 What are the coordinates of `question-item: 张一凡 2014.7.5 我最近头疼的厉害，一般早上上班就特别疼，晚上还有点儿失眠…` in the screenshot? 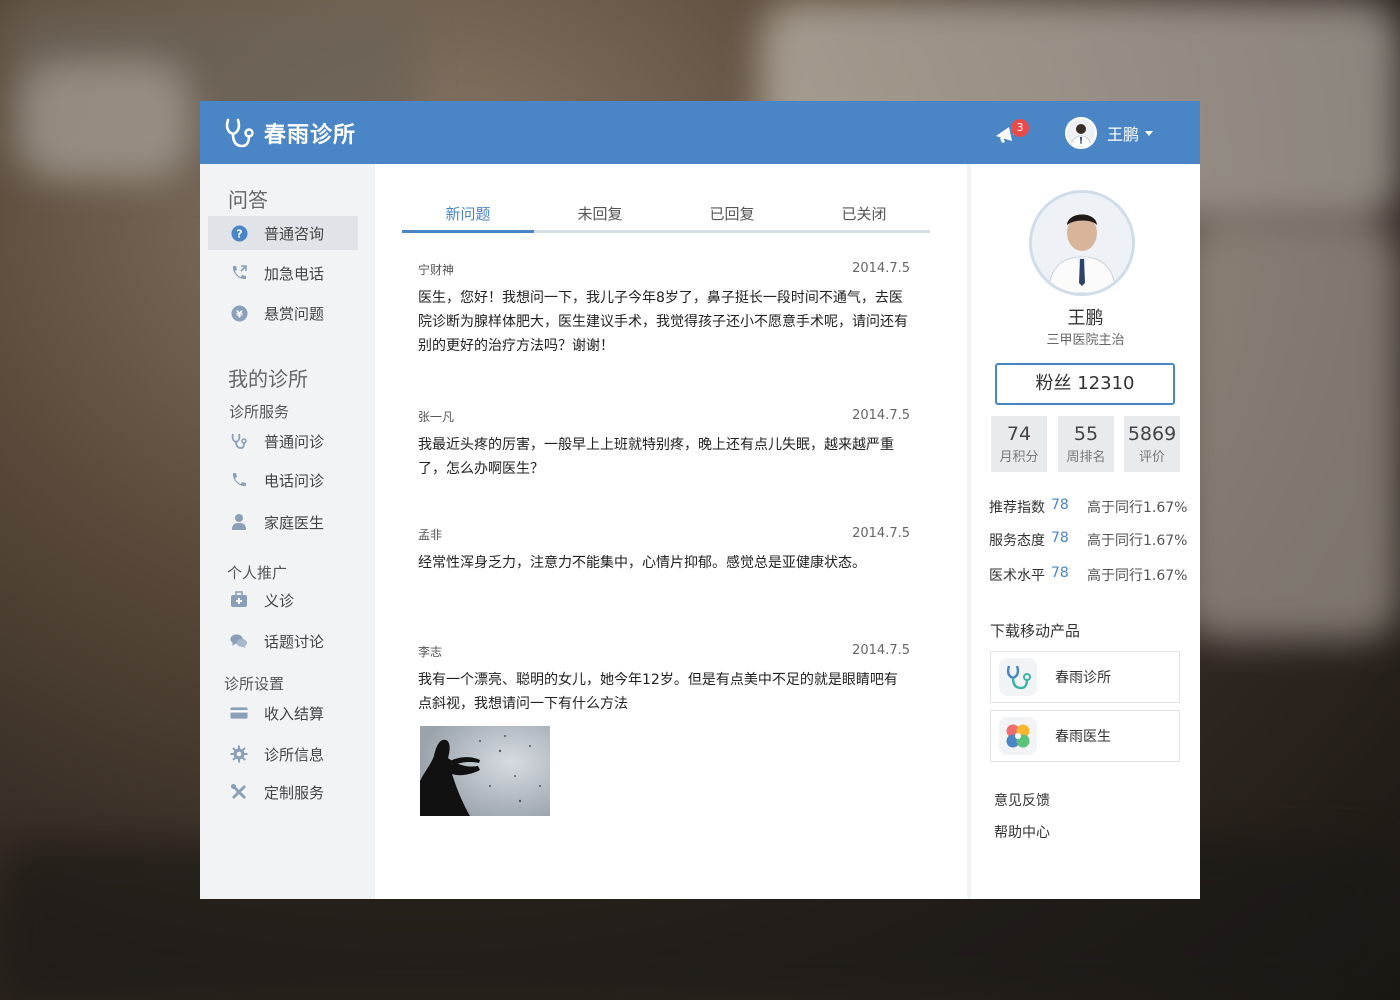 It's located at (664, 444).